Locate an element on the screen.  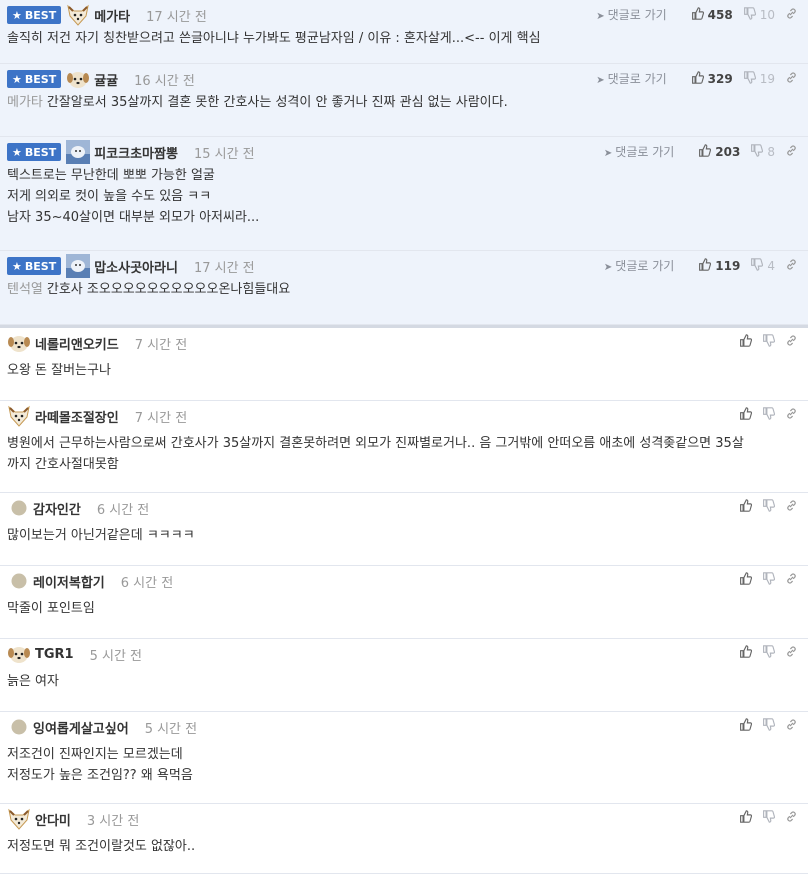
comment-line: 까지 간호사절대못함 is located at coordinates (402, 464).